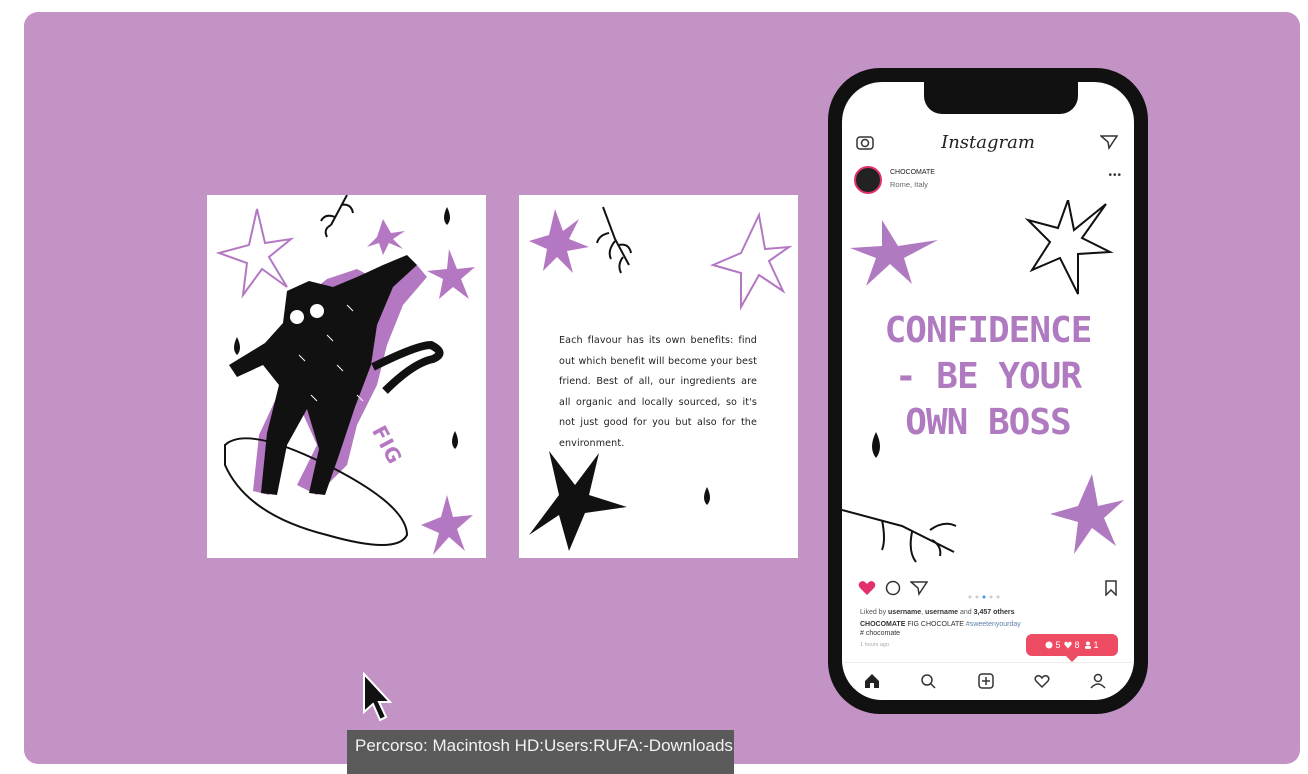 The image size is (1308, 774). I want to click on illustration-card-cat: FIG, so click(346, 376).